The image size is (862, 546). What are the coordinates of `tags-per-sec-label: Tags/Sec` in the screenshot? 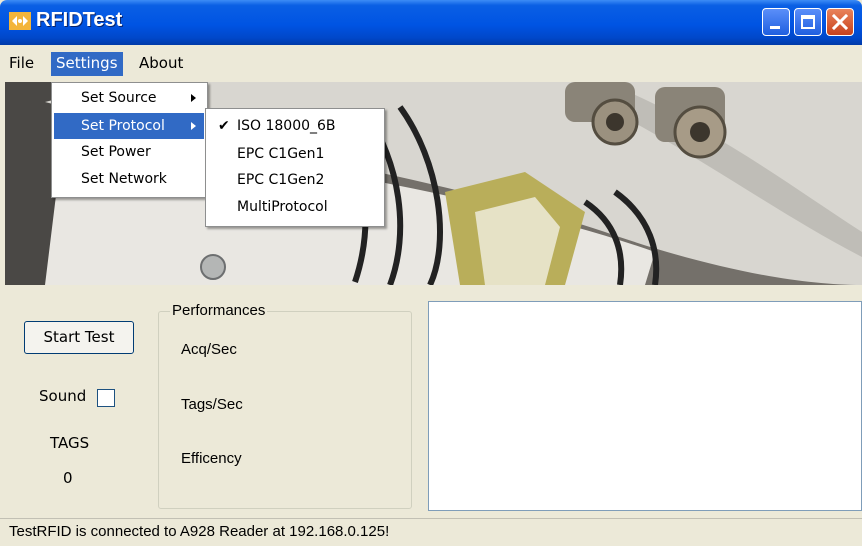 It's located at (212, 404).